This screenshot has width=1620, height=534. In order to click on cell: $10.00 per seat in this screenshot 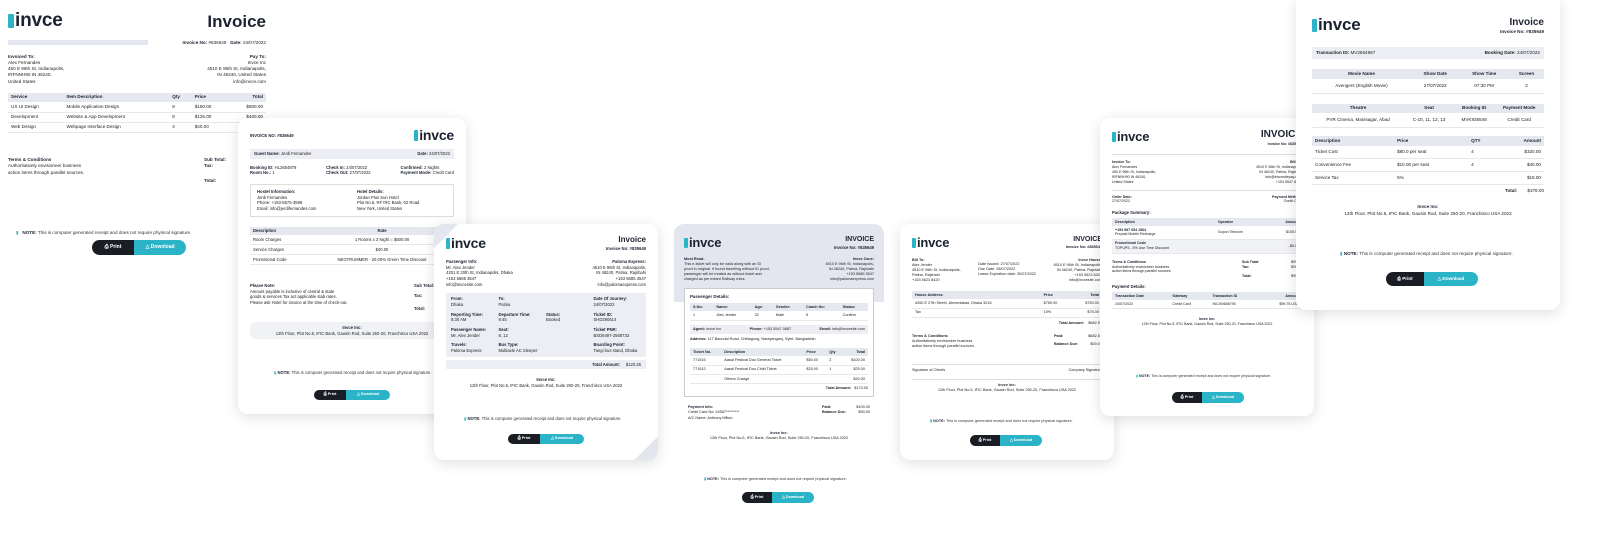, I will do `click(1431, 165)`.